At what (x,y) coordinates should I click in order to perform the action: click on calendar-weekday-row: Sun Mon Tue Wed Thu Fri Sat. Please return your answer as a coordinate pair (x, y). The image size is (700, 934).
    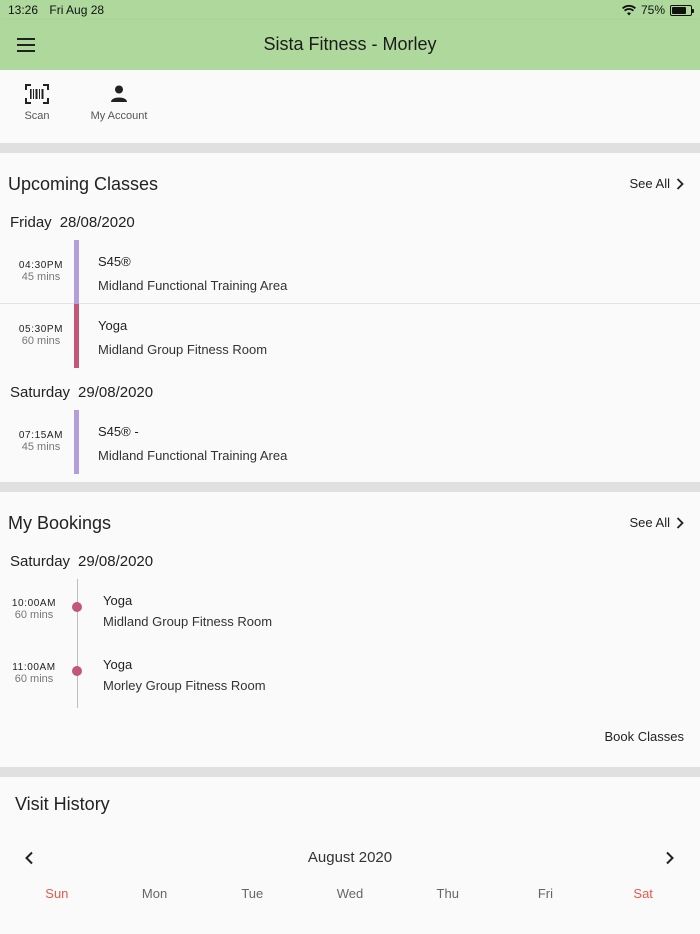
    Looking at the image, I should click on (350, 893).